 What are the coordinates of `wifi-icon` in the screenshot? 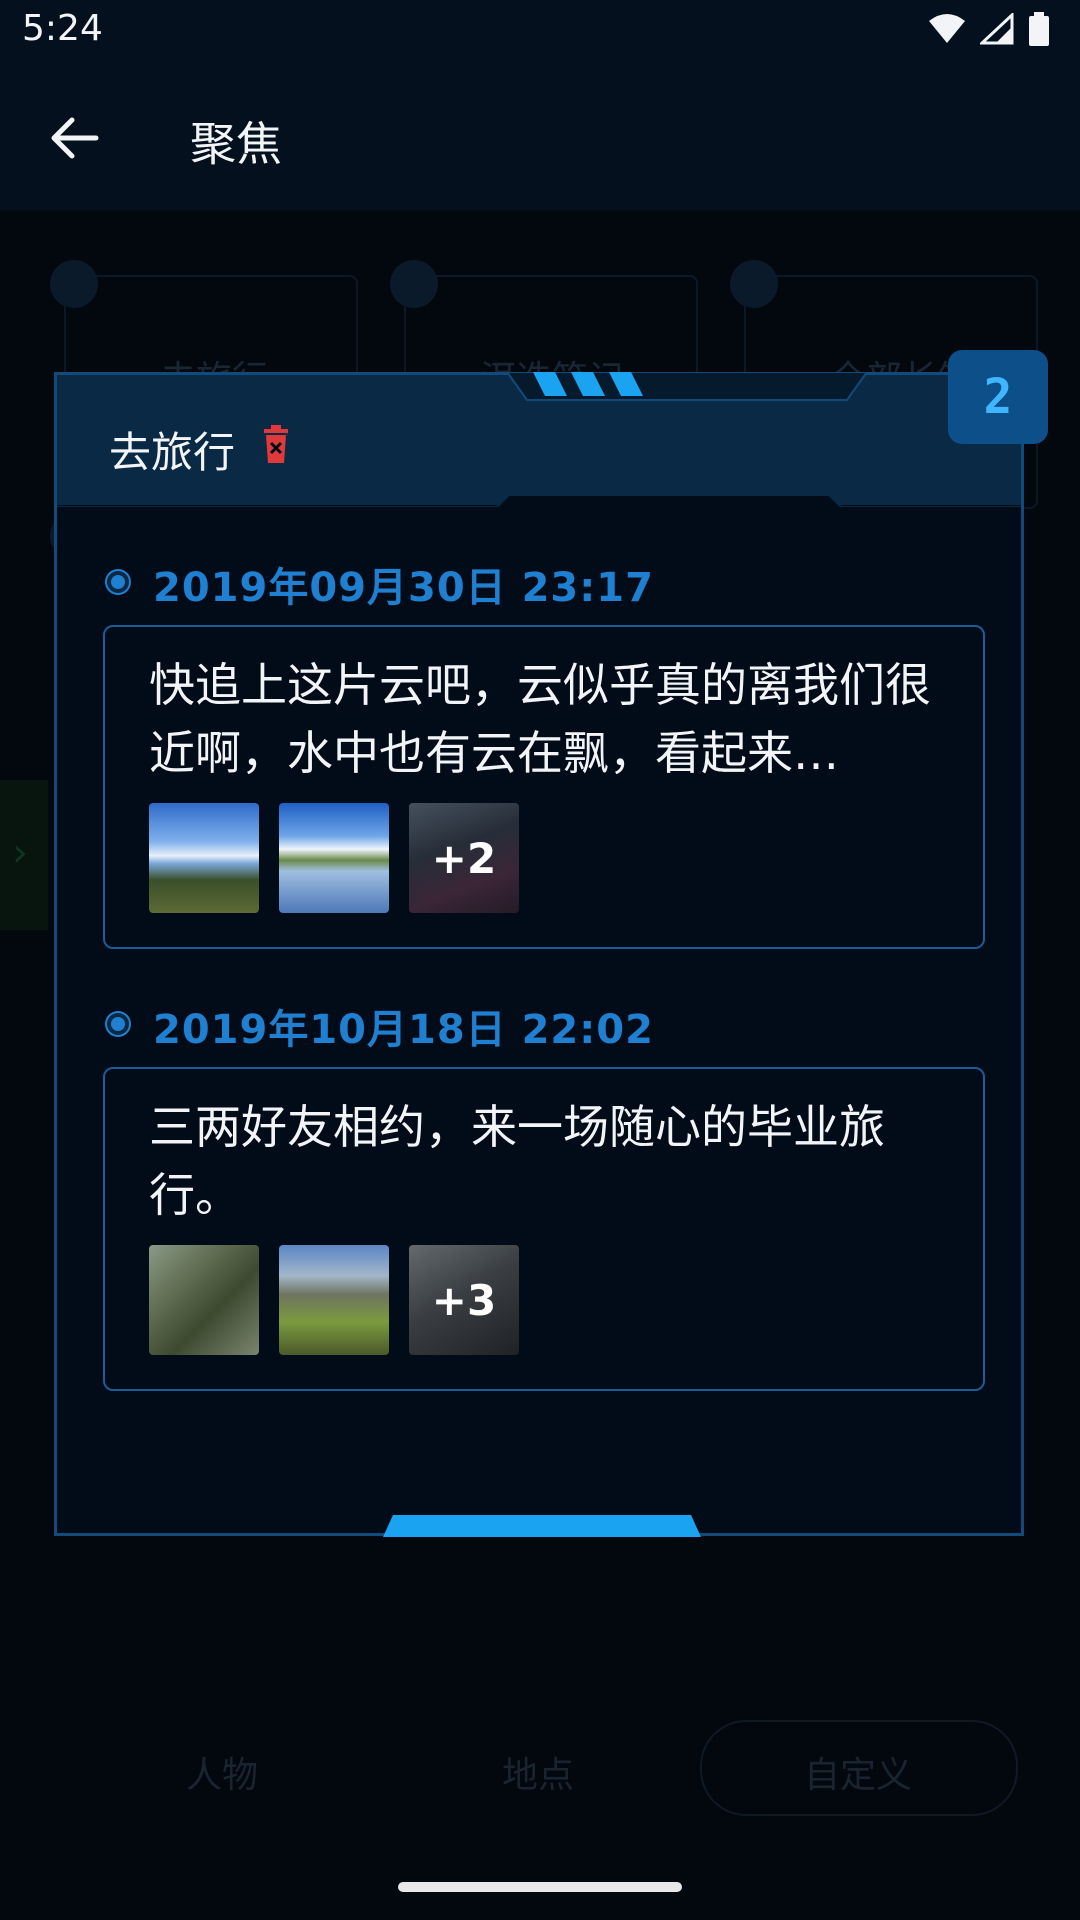 It's located at (947, 28).